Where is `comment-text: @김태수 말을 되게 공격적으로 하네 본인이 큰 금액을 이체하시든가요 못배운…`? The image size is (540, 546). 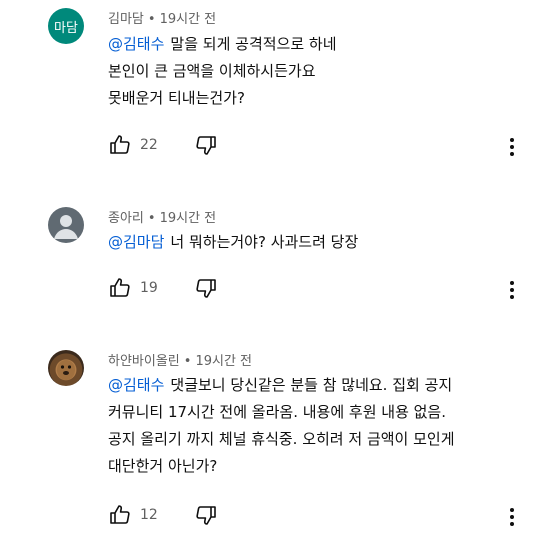 comment-text: @김태수 말을 되게 공격적으로 하네 본인이 큰 금액을 이체하시든가요 못배운… is located at coordinates (308, 71).